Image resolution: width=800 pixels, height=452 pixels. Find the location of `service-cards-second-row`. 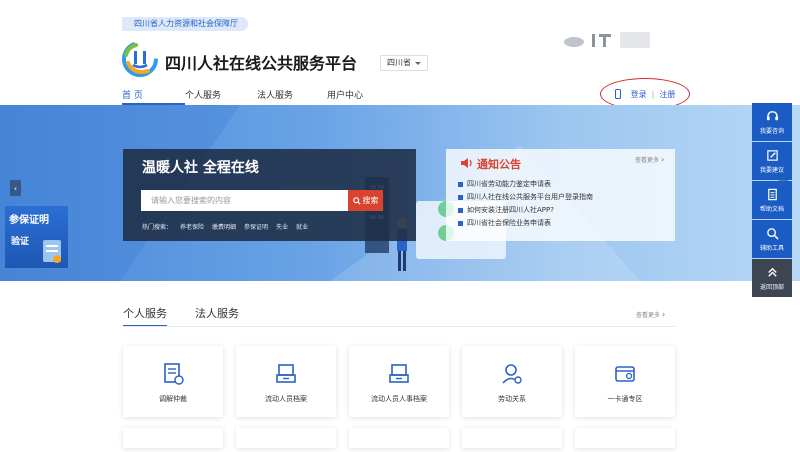

service-cards-second-row is located at coordinates (399, 438).